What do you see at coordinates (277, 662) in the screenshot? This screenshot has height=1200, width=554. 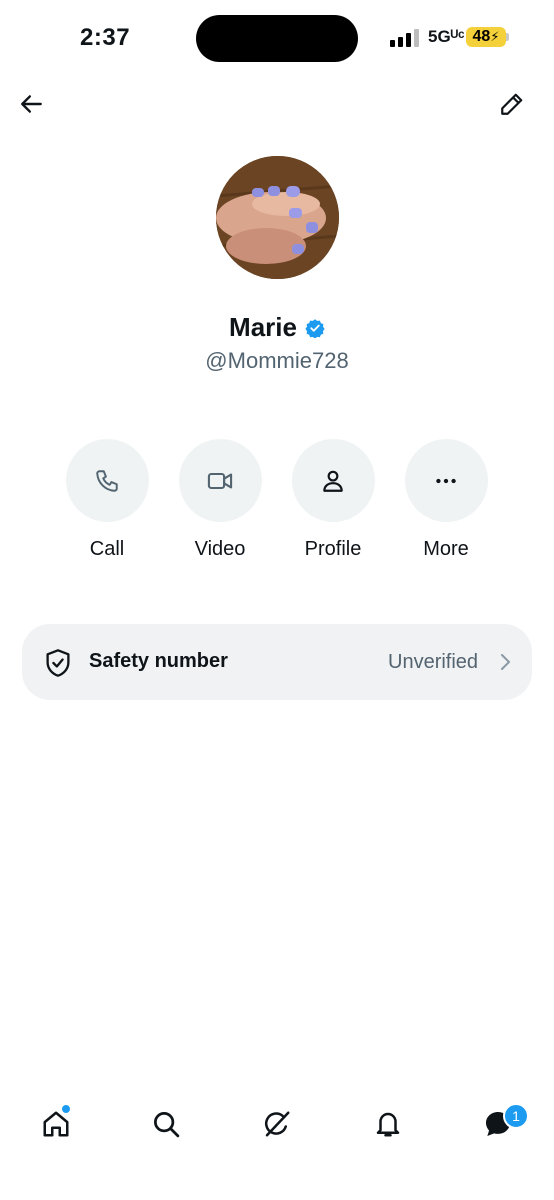 I see `safety-number-row: Safety number Unverified` at bounding box center [277, 662].